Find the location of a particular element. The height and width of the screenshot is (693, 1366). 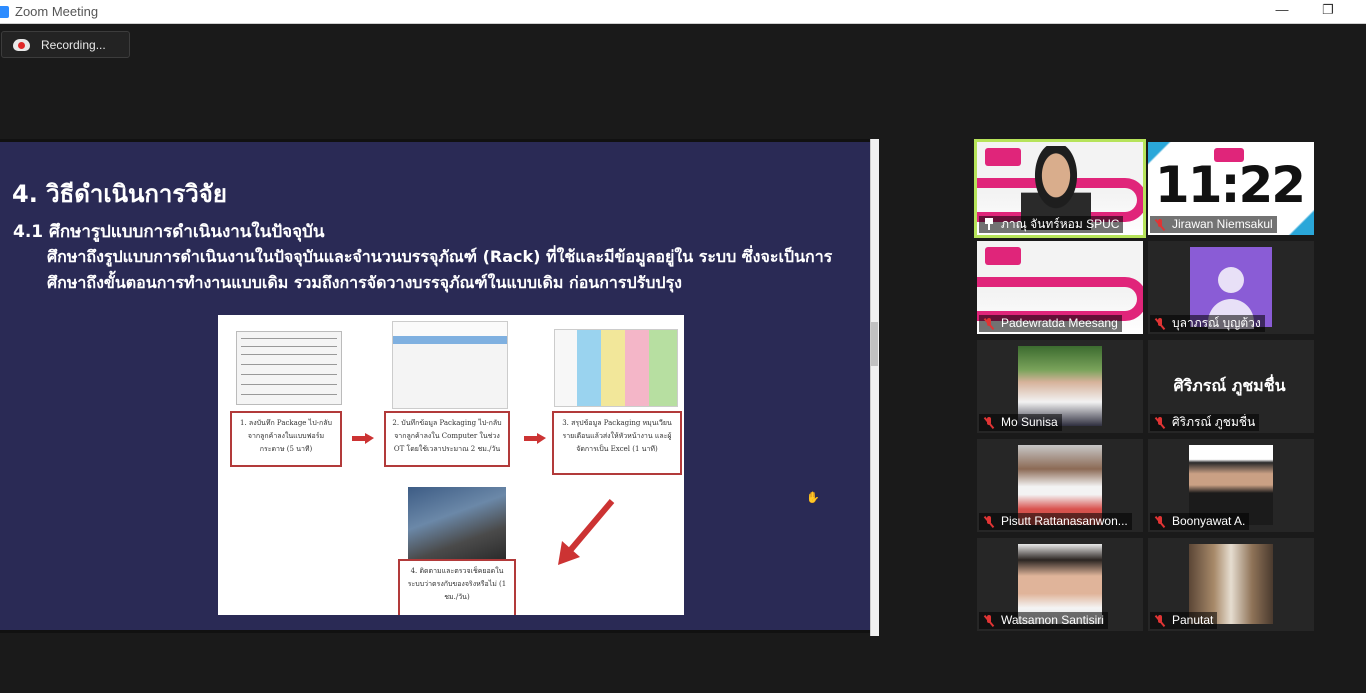

participant-name-label: Mo Sunisa is located at coordinates (1020, 422).